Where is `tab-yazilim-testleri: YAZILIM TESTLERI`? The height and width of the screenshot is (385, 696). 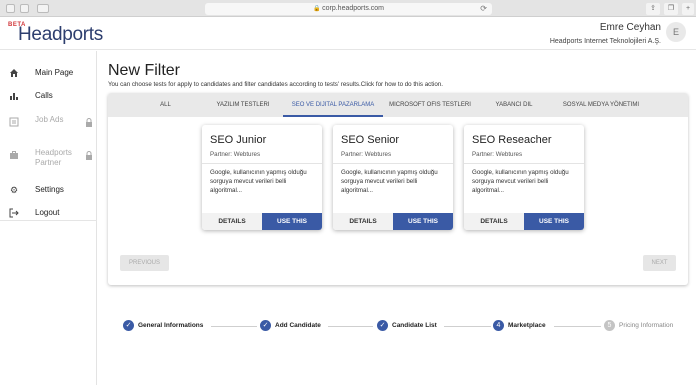 tab-yazilim-testleri: YAZILIM TESTLERI is located at coordinates (243, 105).